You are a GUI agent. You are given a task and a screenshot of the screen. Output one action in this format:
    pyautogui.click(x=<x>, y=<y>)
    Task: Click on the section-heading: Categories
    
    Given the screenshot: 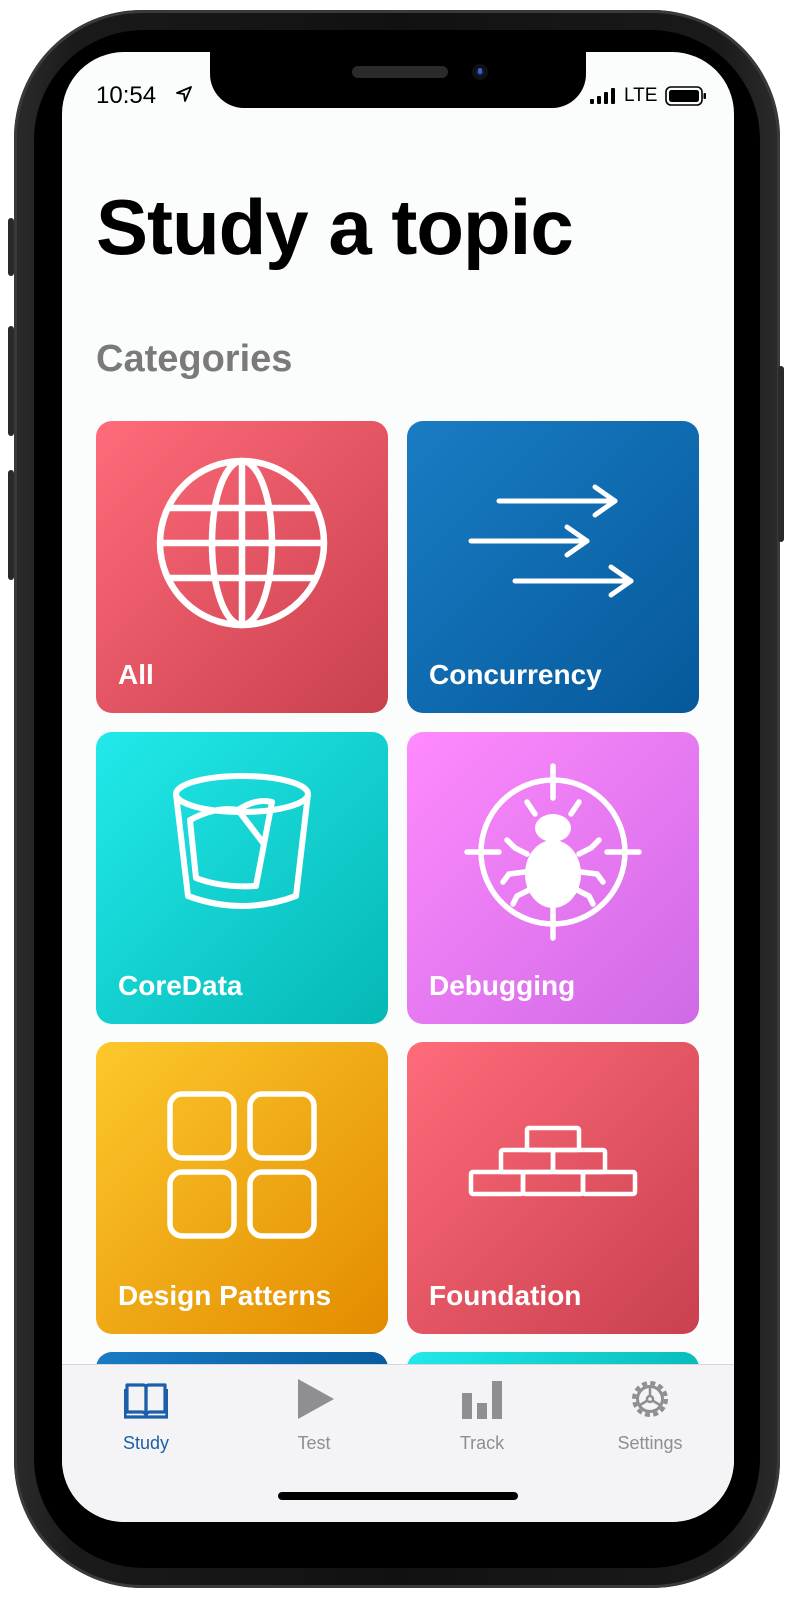 What is the action you would take?
    pyautogui.click(x=194, y=359)
    